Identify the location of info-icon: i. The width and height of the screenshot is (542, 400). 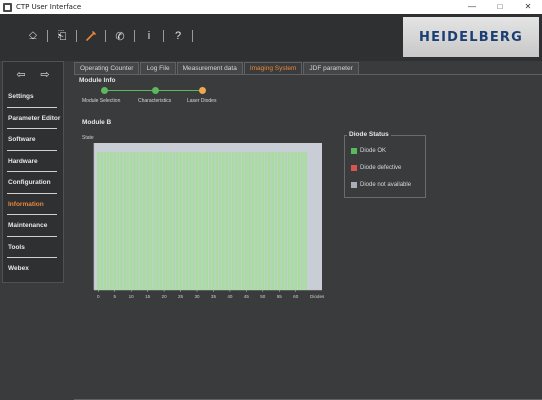
(149, 36).